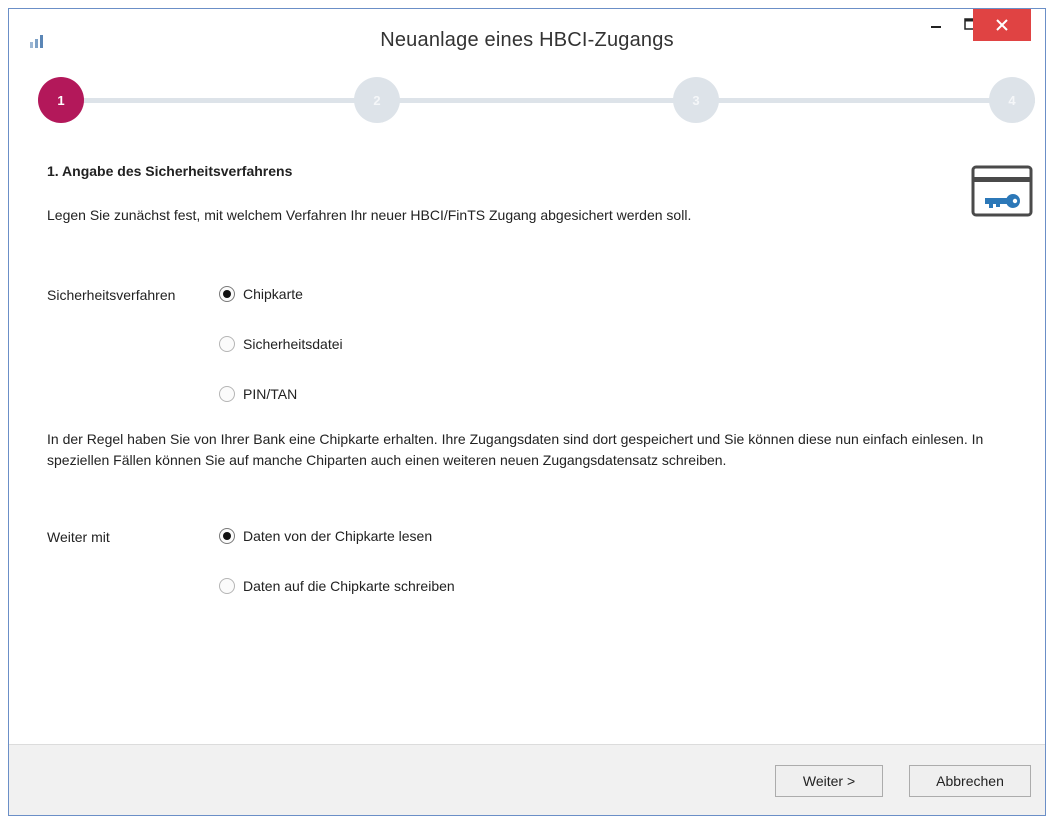 The image size is (1056, 827). Describe the element at coordinates (293, 344) in the screenshot. I see `radio-label: Sicherheitsdatei` at that location.